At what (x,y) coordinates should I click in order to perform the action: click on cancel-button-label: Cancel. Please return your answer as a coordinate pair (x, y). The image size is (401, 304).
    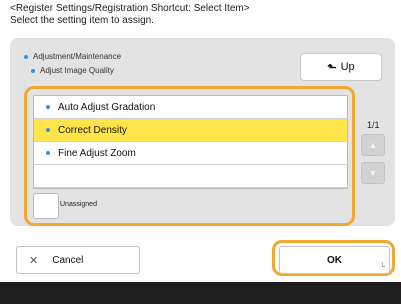
    Looking at the image, I should click on (68, 260).